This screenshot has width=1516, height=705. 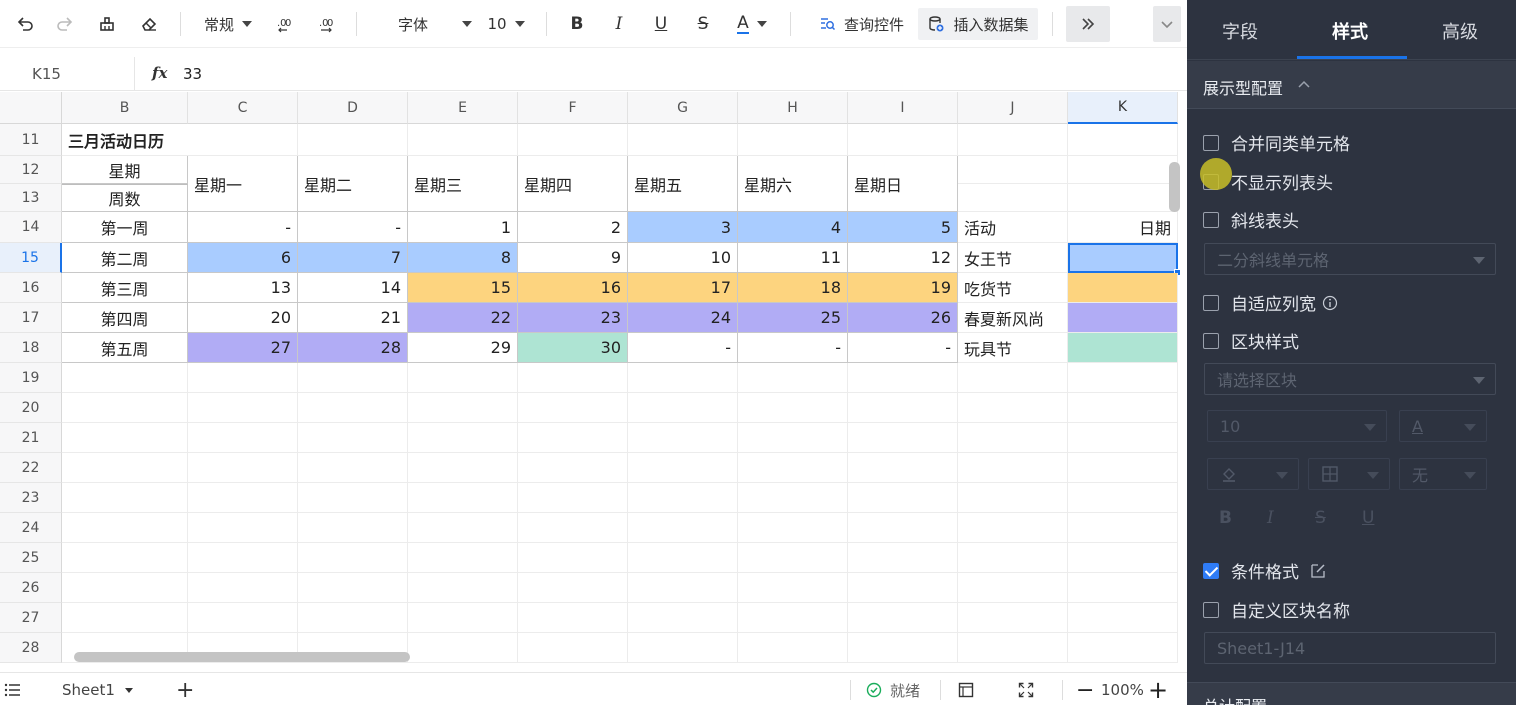 I want to click on italic-button: I, so click(x=619, y=24).